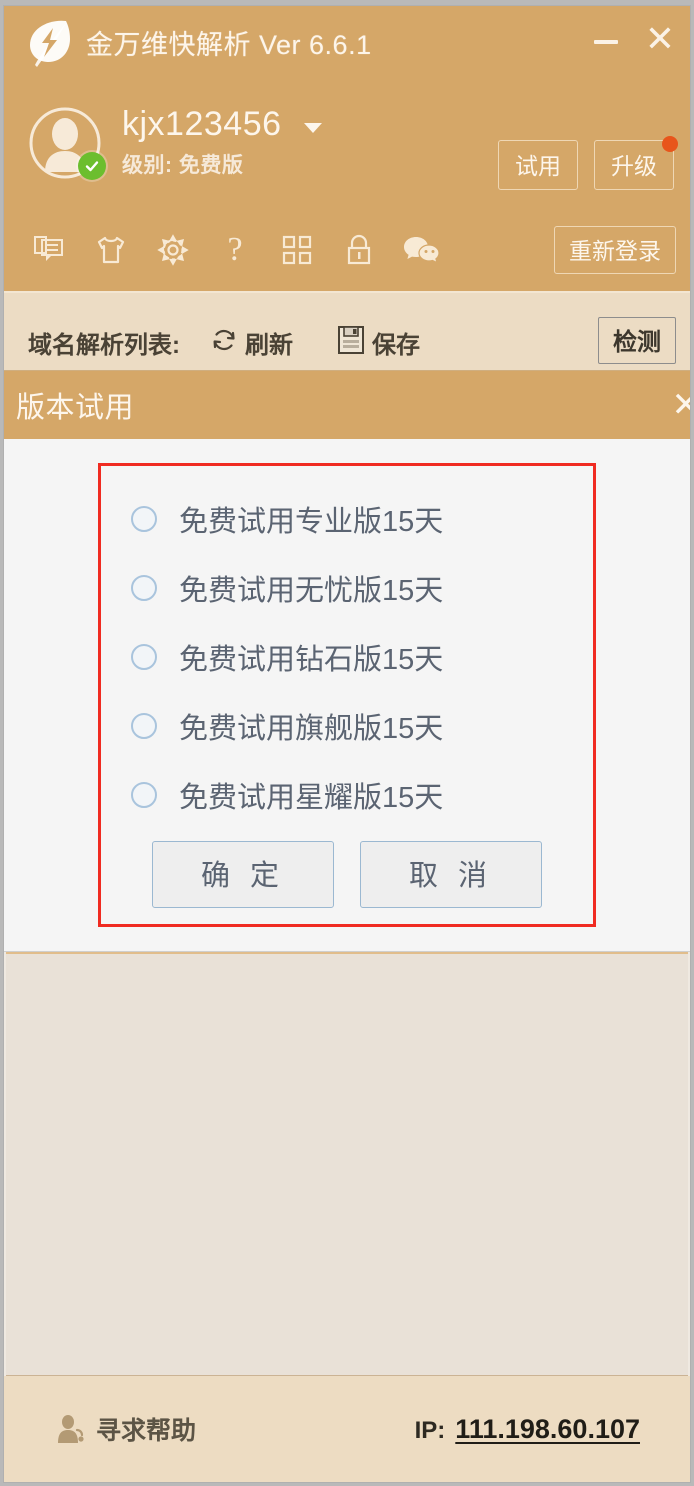 The width and height of the screenshot is (694, 1486). I want to click on minimize-icon, so click(606, 42).